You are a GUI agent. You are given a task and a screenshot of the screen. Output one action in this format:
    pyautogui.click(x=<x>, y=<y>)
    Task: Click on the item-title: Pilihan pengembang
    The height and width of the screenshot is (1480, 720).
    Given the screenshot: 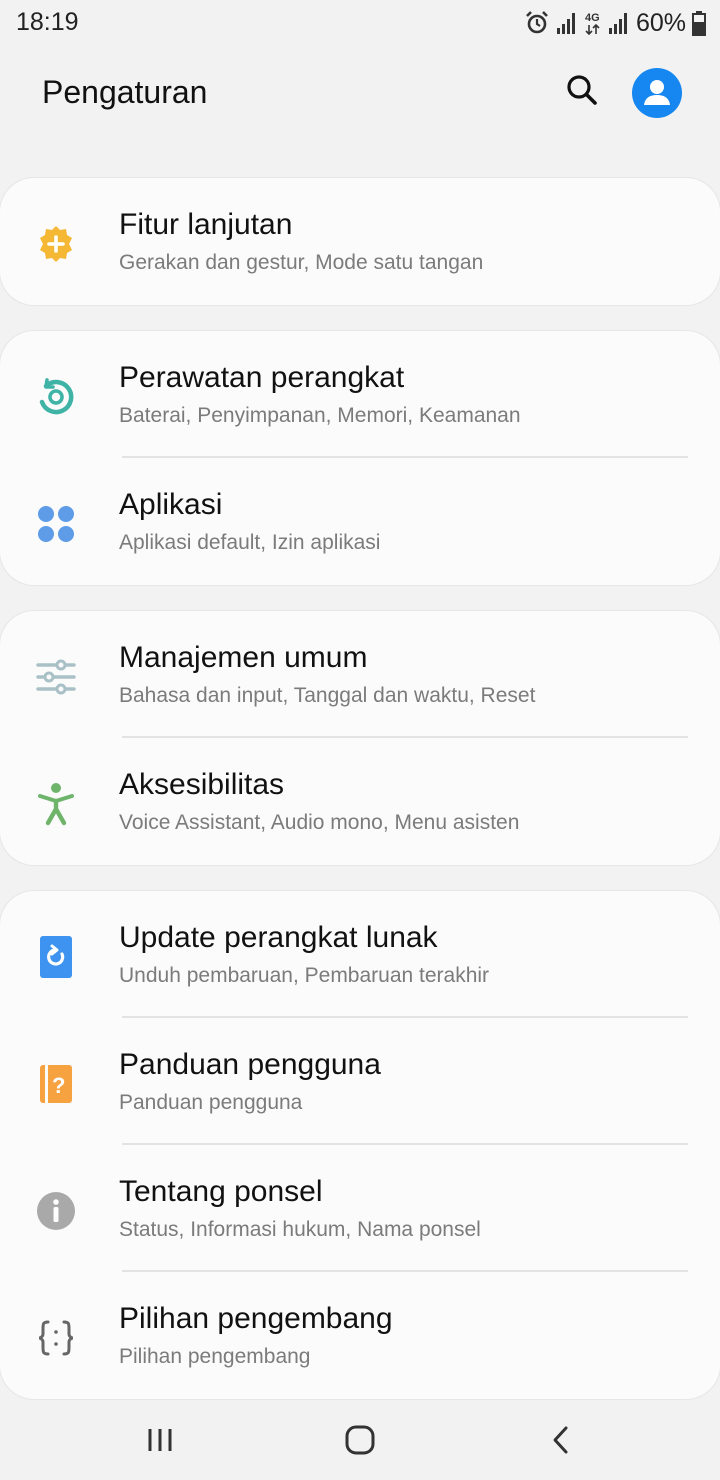 What is the action you would take?
    pyautogui.click(x=256, y=1318)
    